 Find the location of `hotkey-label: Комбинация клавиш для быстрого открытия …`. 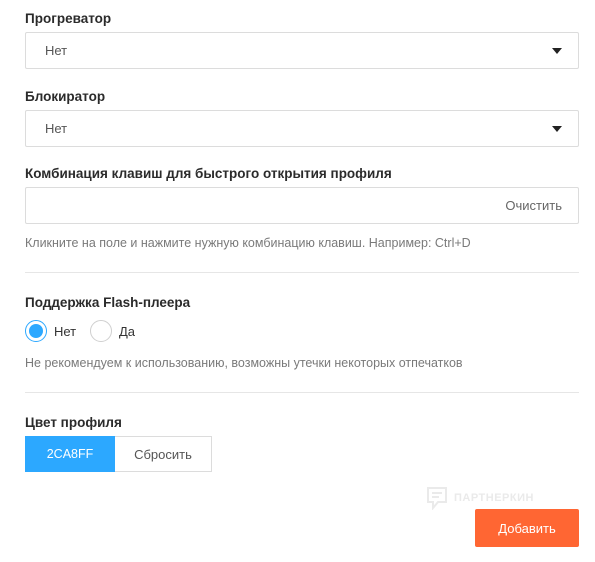

hotkey-label: Комбинация клавиш для быстрого открытия … is located at coordinates (208, 173).